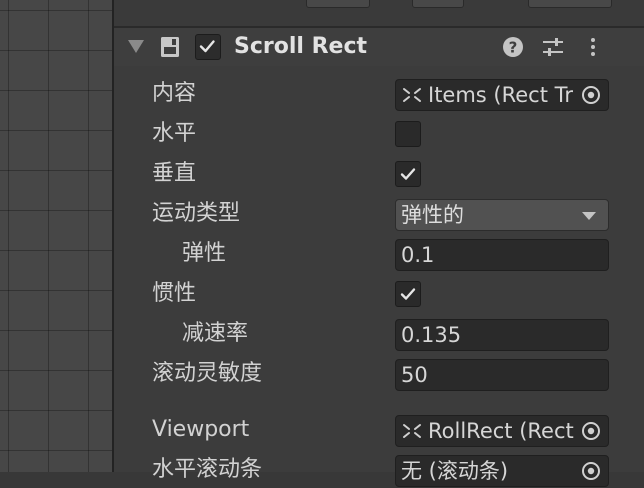 This screenshot has width=644, height=488. I want to click on help-icon: ?, so click(513, 47).